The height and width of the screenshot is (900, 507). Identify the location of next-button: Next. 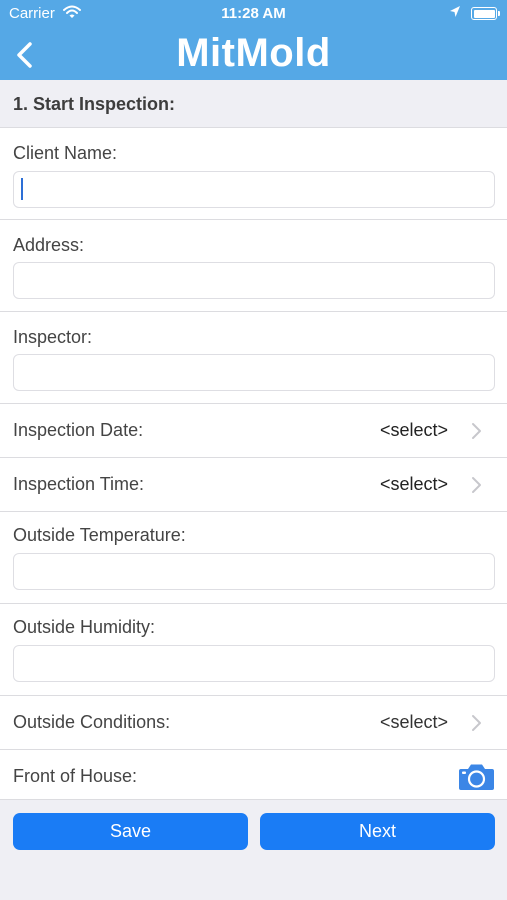
(377, 831).